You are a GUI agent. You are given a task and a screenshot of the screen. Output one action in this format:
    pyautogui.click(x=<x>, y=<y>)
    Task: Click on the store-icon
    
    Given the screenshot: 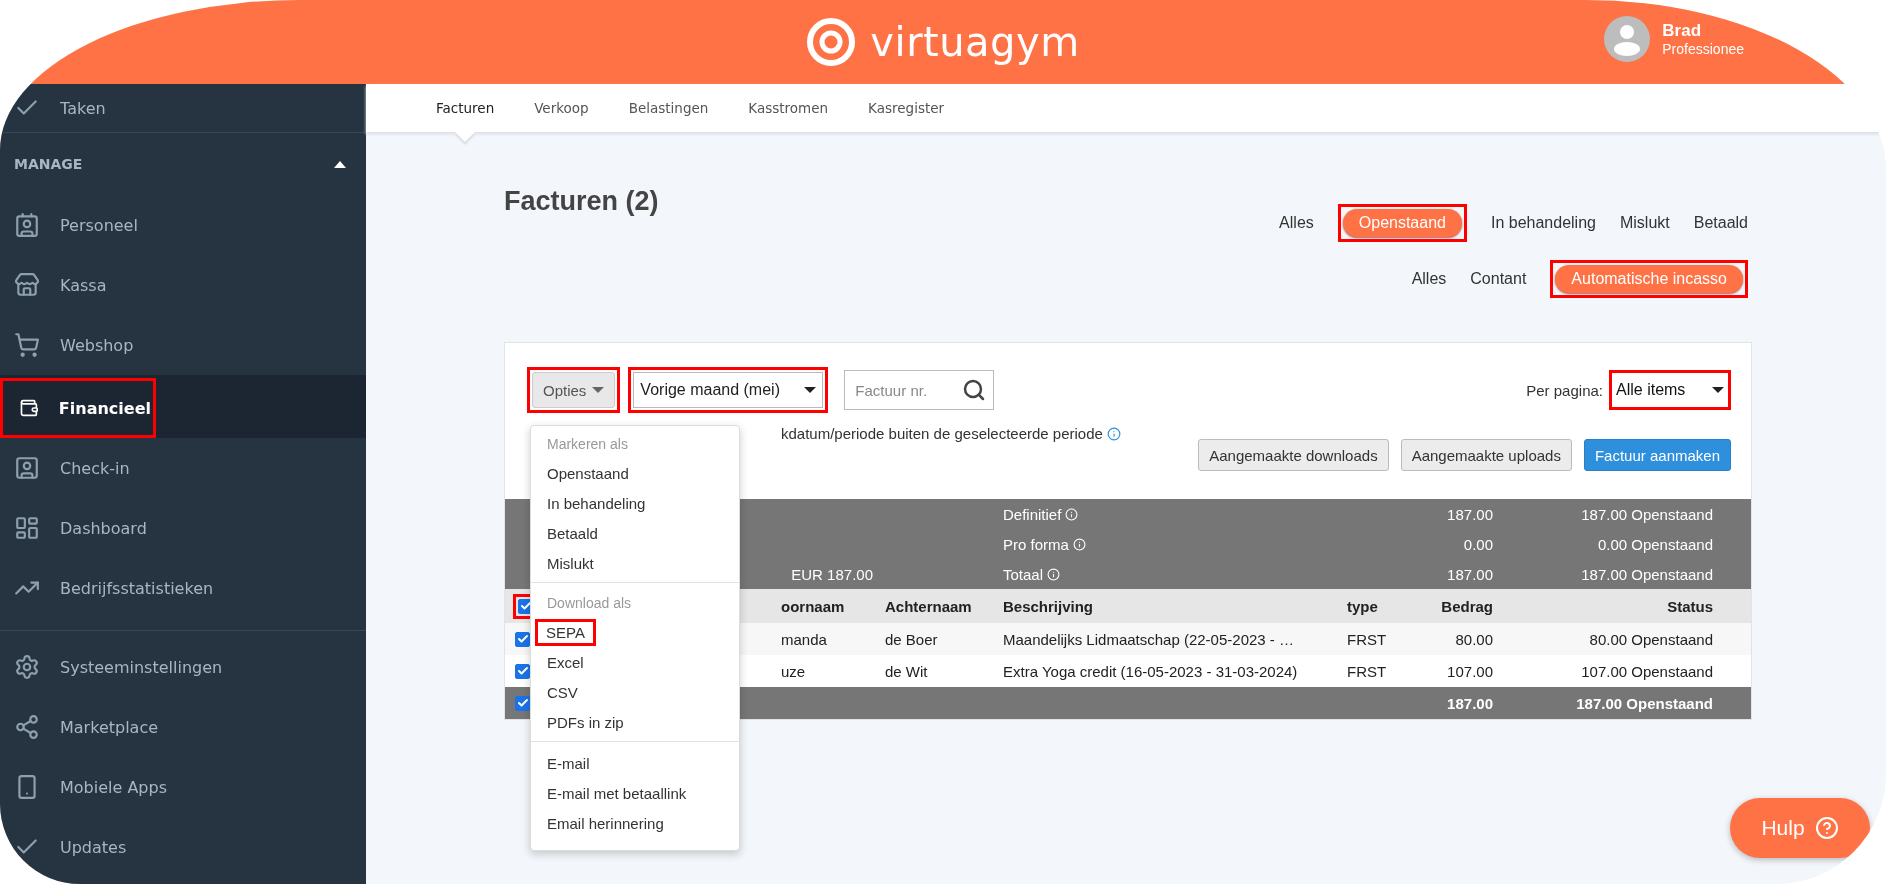 What is the action you would take?
    pyautogui.click(x=27, y=285)
    